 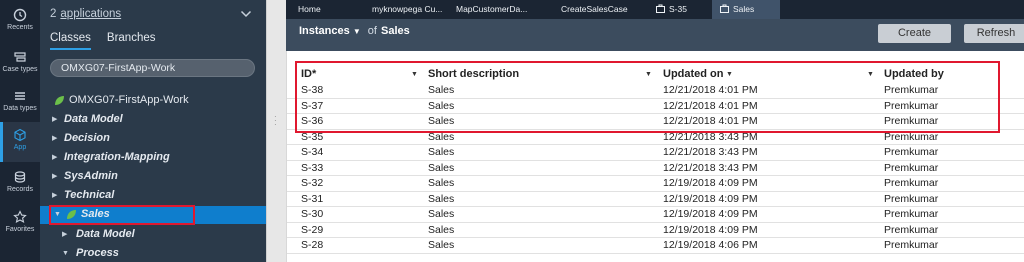 I want to click on applications-link: 2 applications, so click(x=85, y=14).